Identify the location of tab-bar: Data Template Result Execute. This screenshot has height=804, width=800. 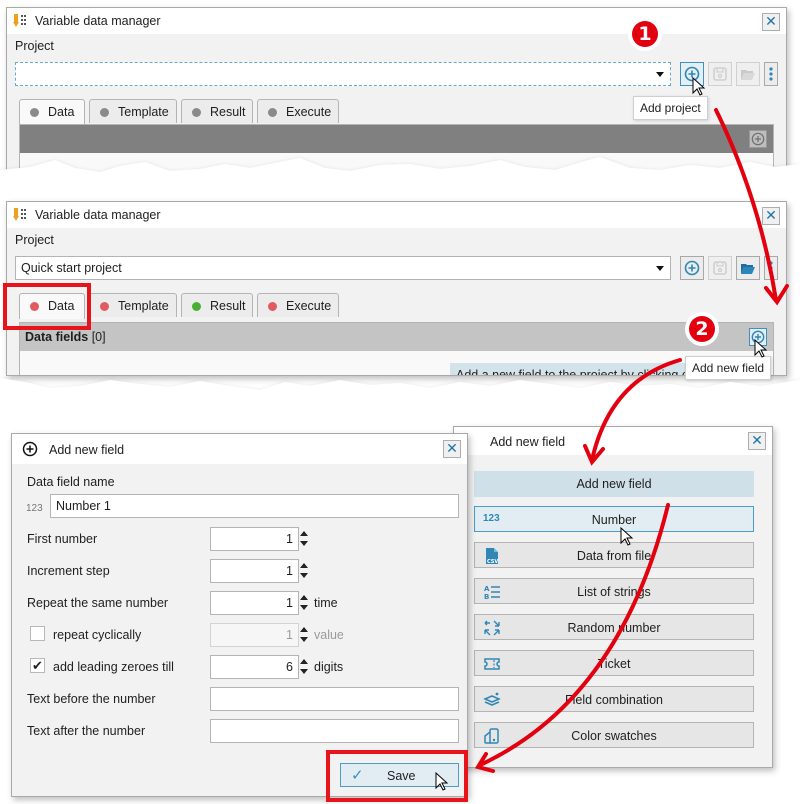
(189, 112).